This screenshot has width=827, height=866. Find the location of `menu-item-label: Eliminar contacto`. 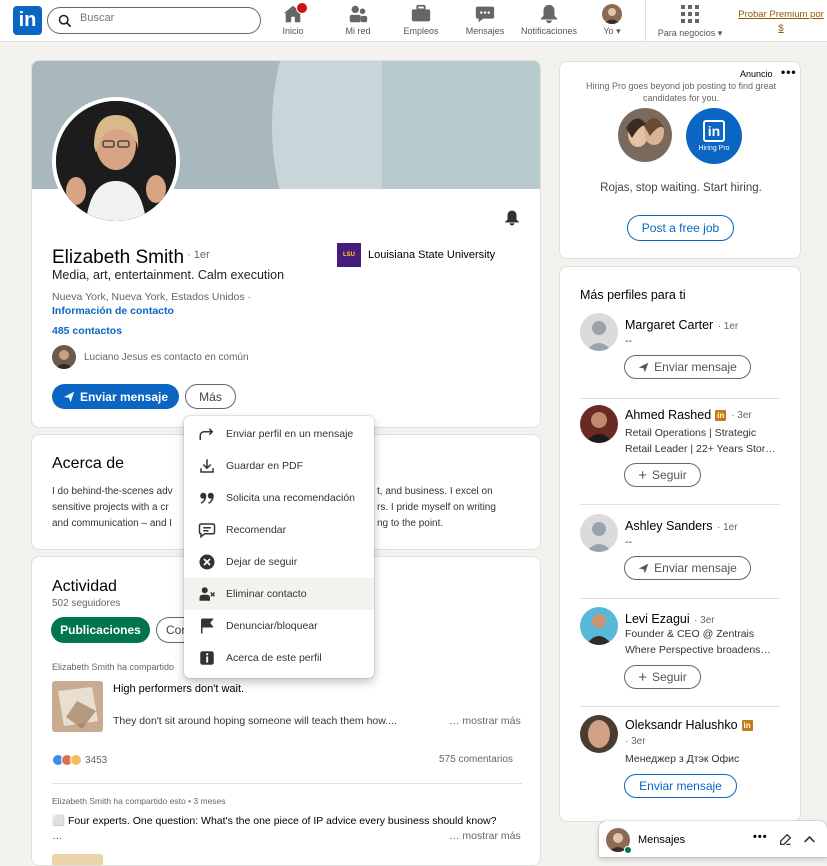

menu-item-label: Eliminar contacto is located at coordinates (266, 594).